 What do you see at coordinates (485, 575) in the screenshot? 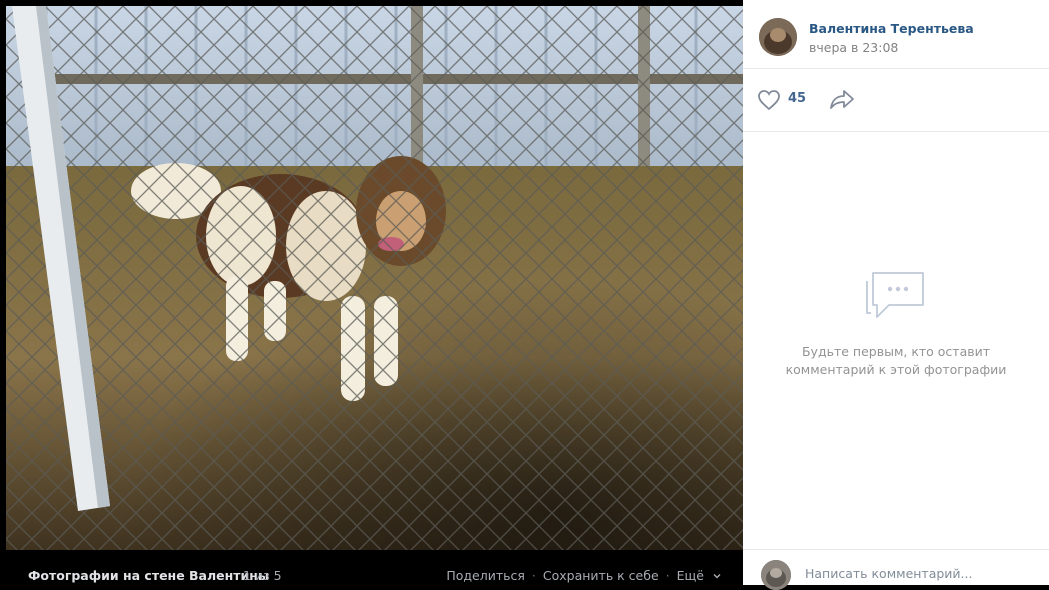
I see `share-link: Поделиться` at bounding box center [485, 575].